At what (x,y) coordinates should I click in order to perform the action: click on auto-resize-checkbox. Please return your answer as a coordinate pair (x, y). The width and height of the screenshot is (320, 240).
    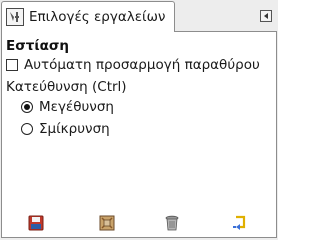
    Looking at the image, I should click on (12, 65).